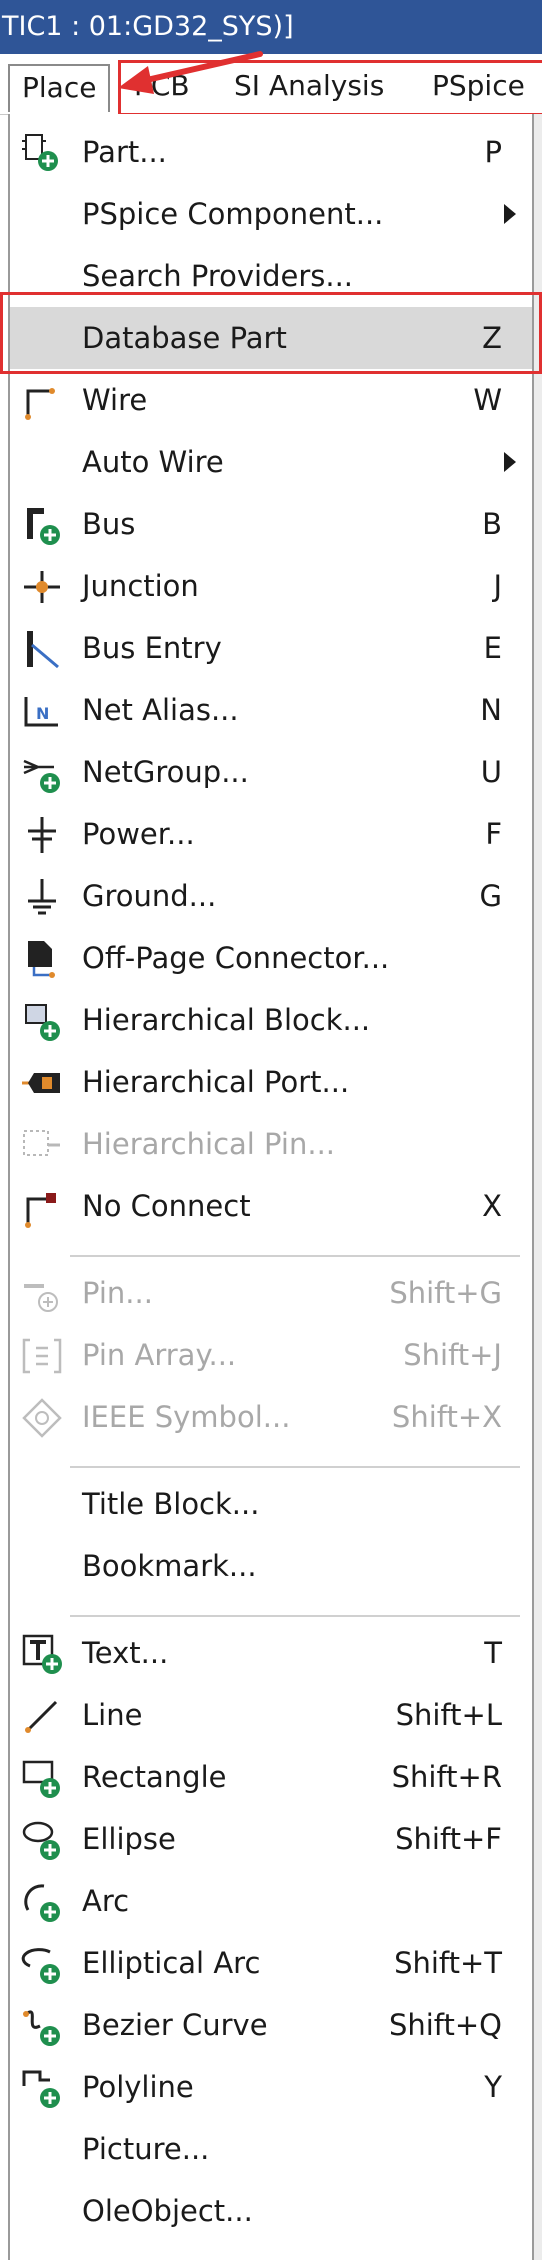  What do you see at coordinates (42, 1294) in the screenshot?
I see `pin-icon` at bounding box center [42, 1294].